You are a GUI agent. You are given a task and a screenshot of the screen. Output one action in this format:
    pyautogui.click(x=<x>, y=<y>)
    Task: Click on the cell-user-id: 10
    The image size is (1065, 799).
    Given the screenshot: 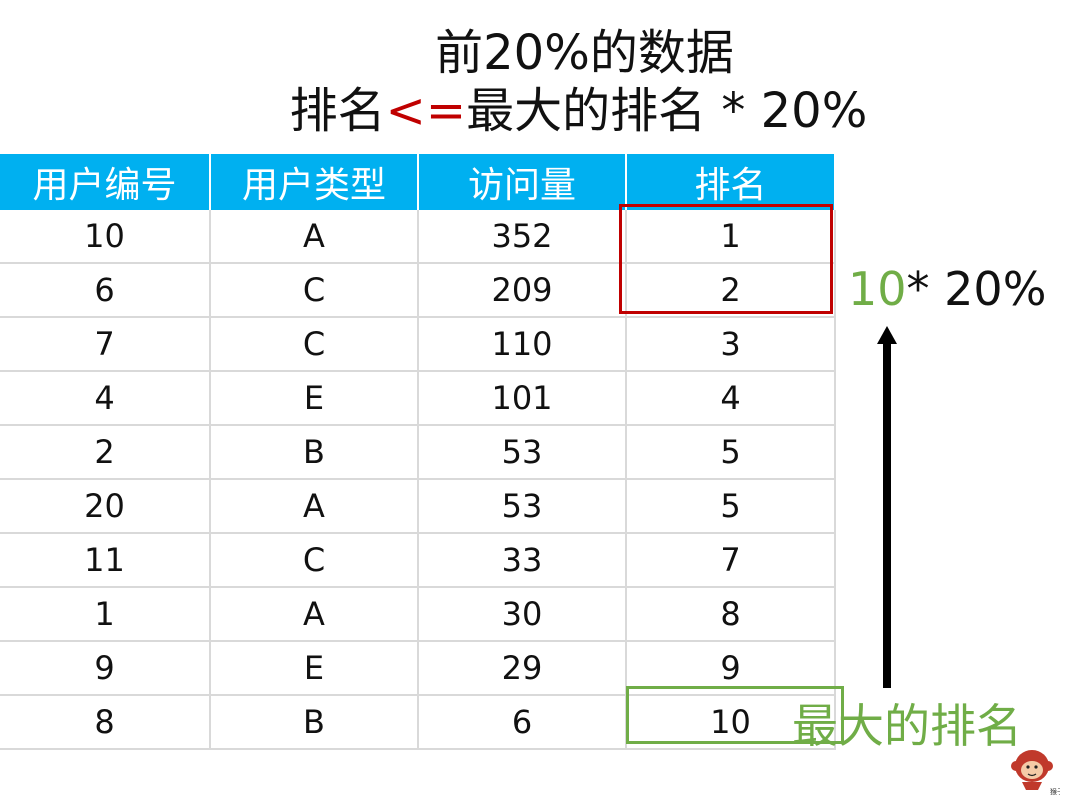 What is the action you would take?
    pyautogui.click(x=105, y=237)
    